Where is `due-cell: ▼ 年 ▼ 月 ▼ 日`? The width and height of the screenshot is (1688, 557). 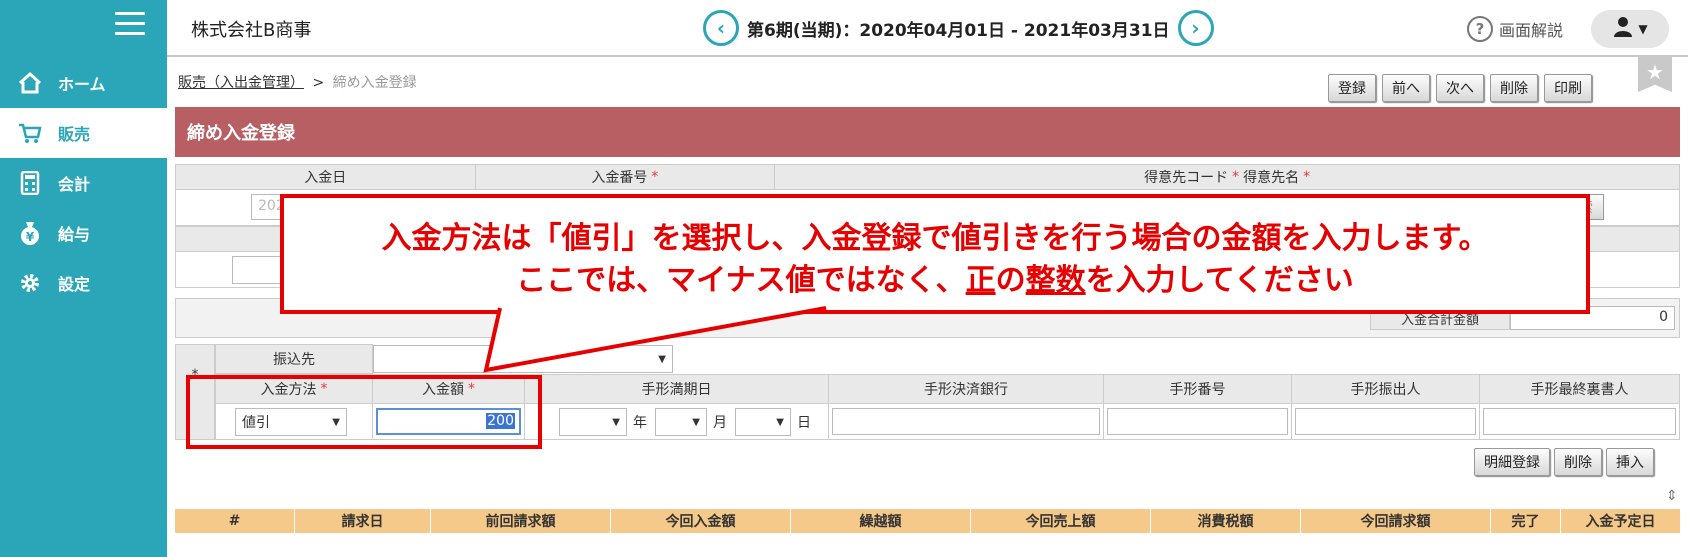
due-cell: ▼ 年 ▼ 月 ▼ 日 is located at coordinates (677, 422).